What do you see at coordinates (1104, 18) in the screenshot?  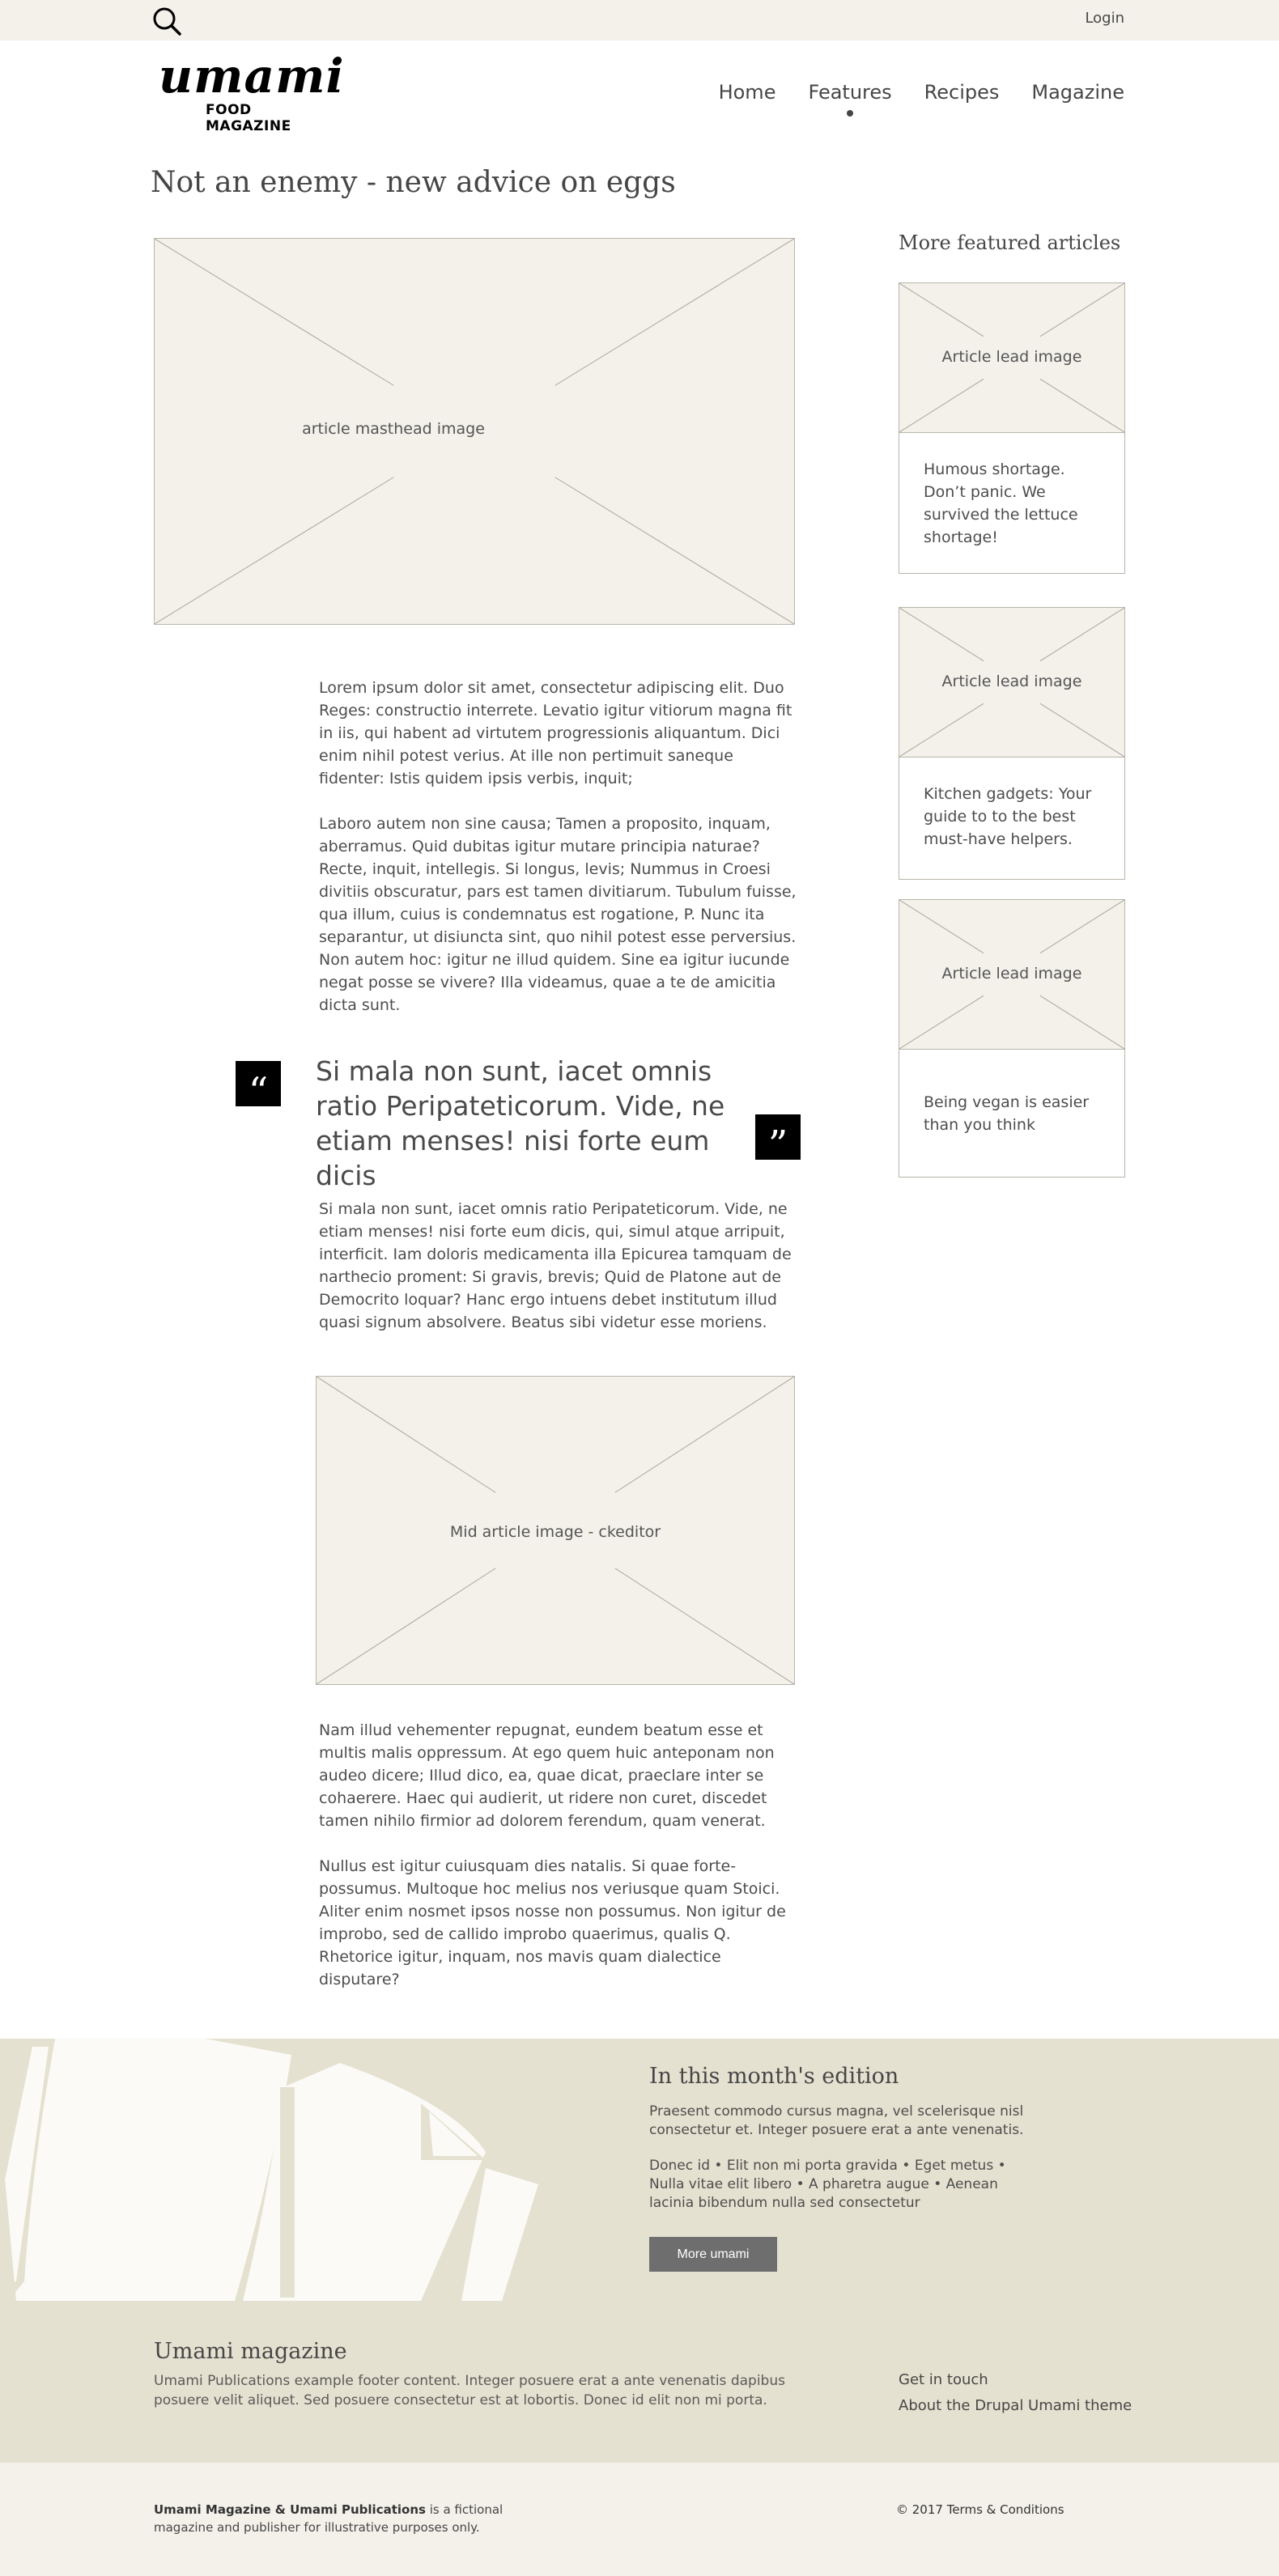 I see `login-link: Login` at bounding box center [1104, 18].